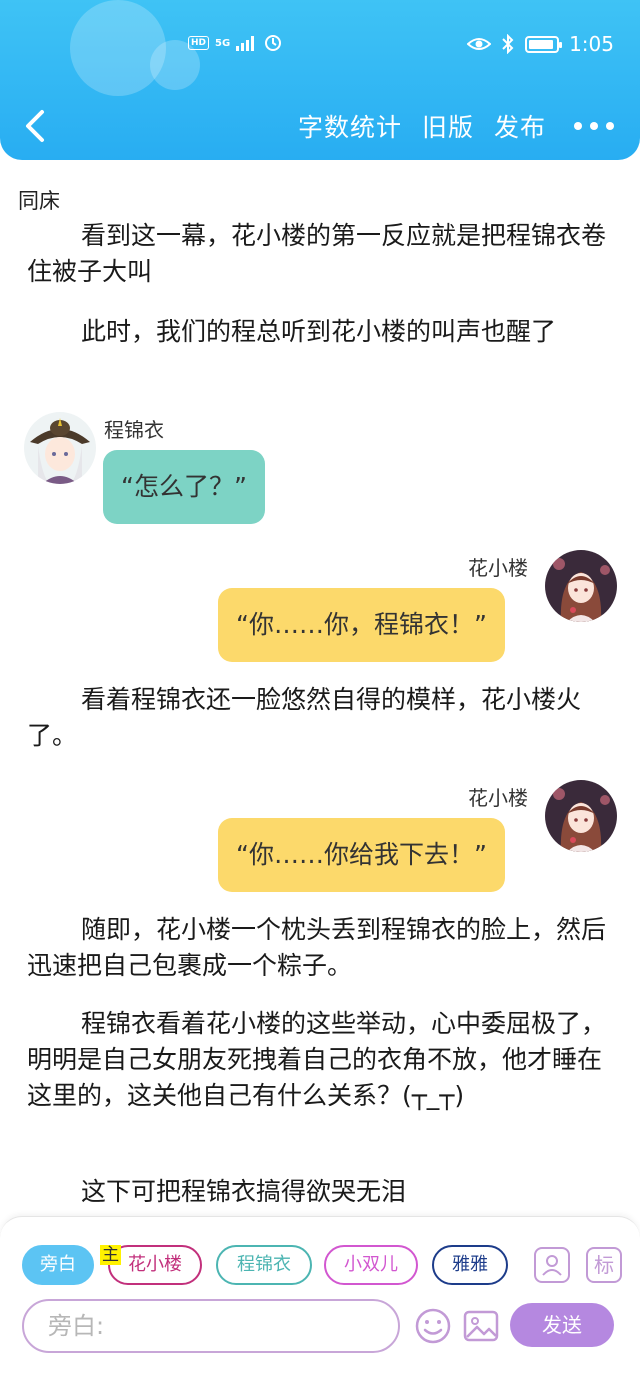 The height and width of the screenshot is (1387, 640). What do you see at coordinates (320, 46) in the screenshot?
I see `status-bar: HD 5G 1:05` at bounding box center [320, 46].